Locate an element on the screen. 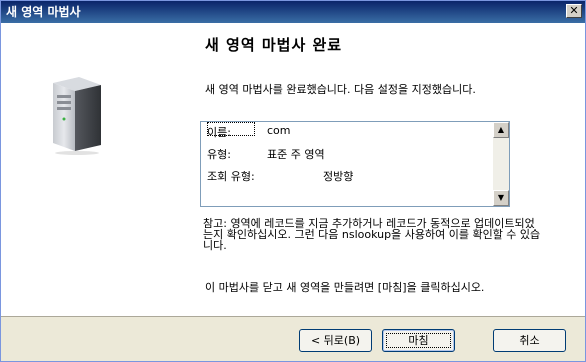 Image resolution: width=586 pixels, height=362 pixels. back-button: < 뒤로(B) is located at coordinates (335, 340).